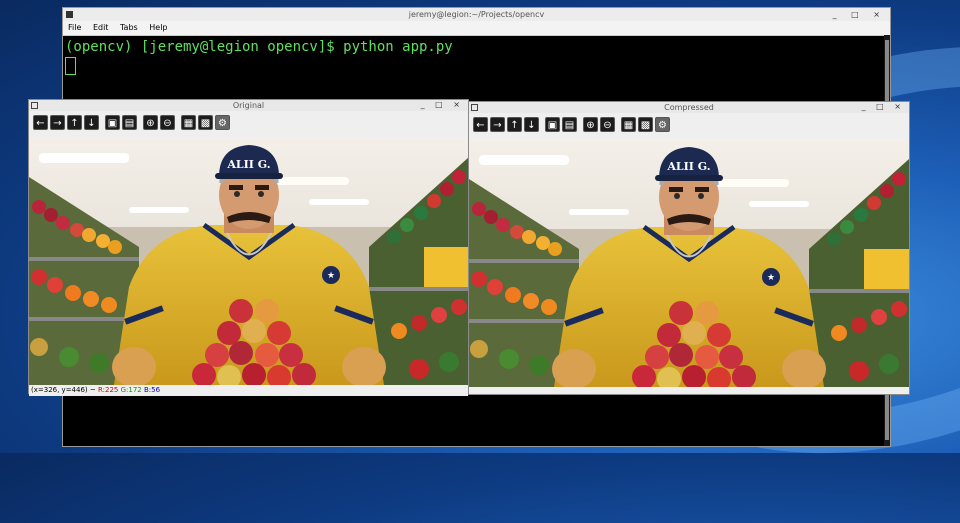 This screenshot has width=960, height=523. What do you see at coordinates (158, 27) in the screenshot?
I see `menu-help: Help` at bounding box center [158, 27].